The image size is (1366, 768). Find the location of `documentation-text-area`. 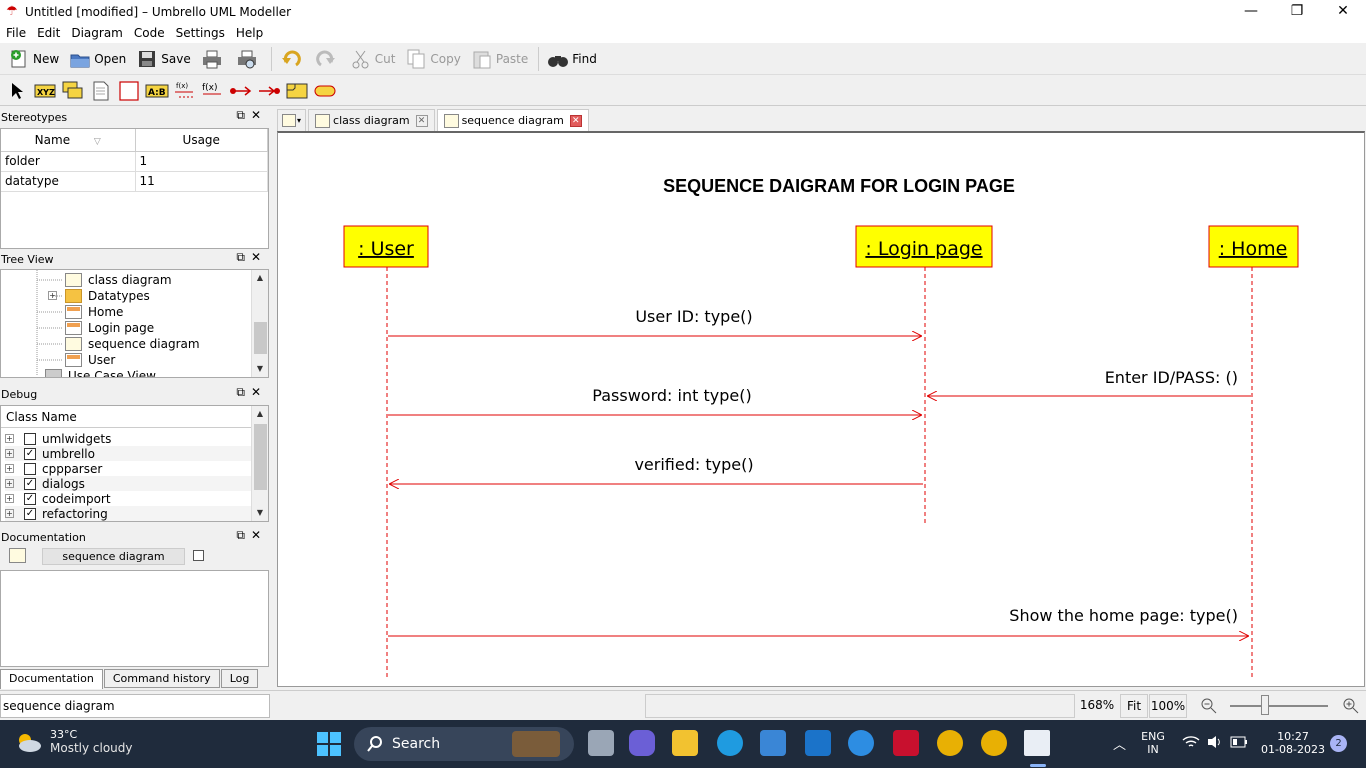

documentation-text-area is located at coordinates (134, 618).